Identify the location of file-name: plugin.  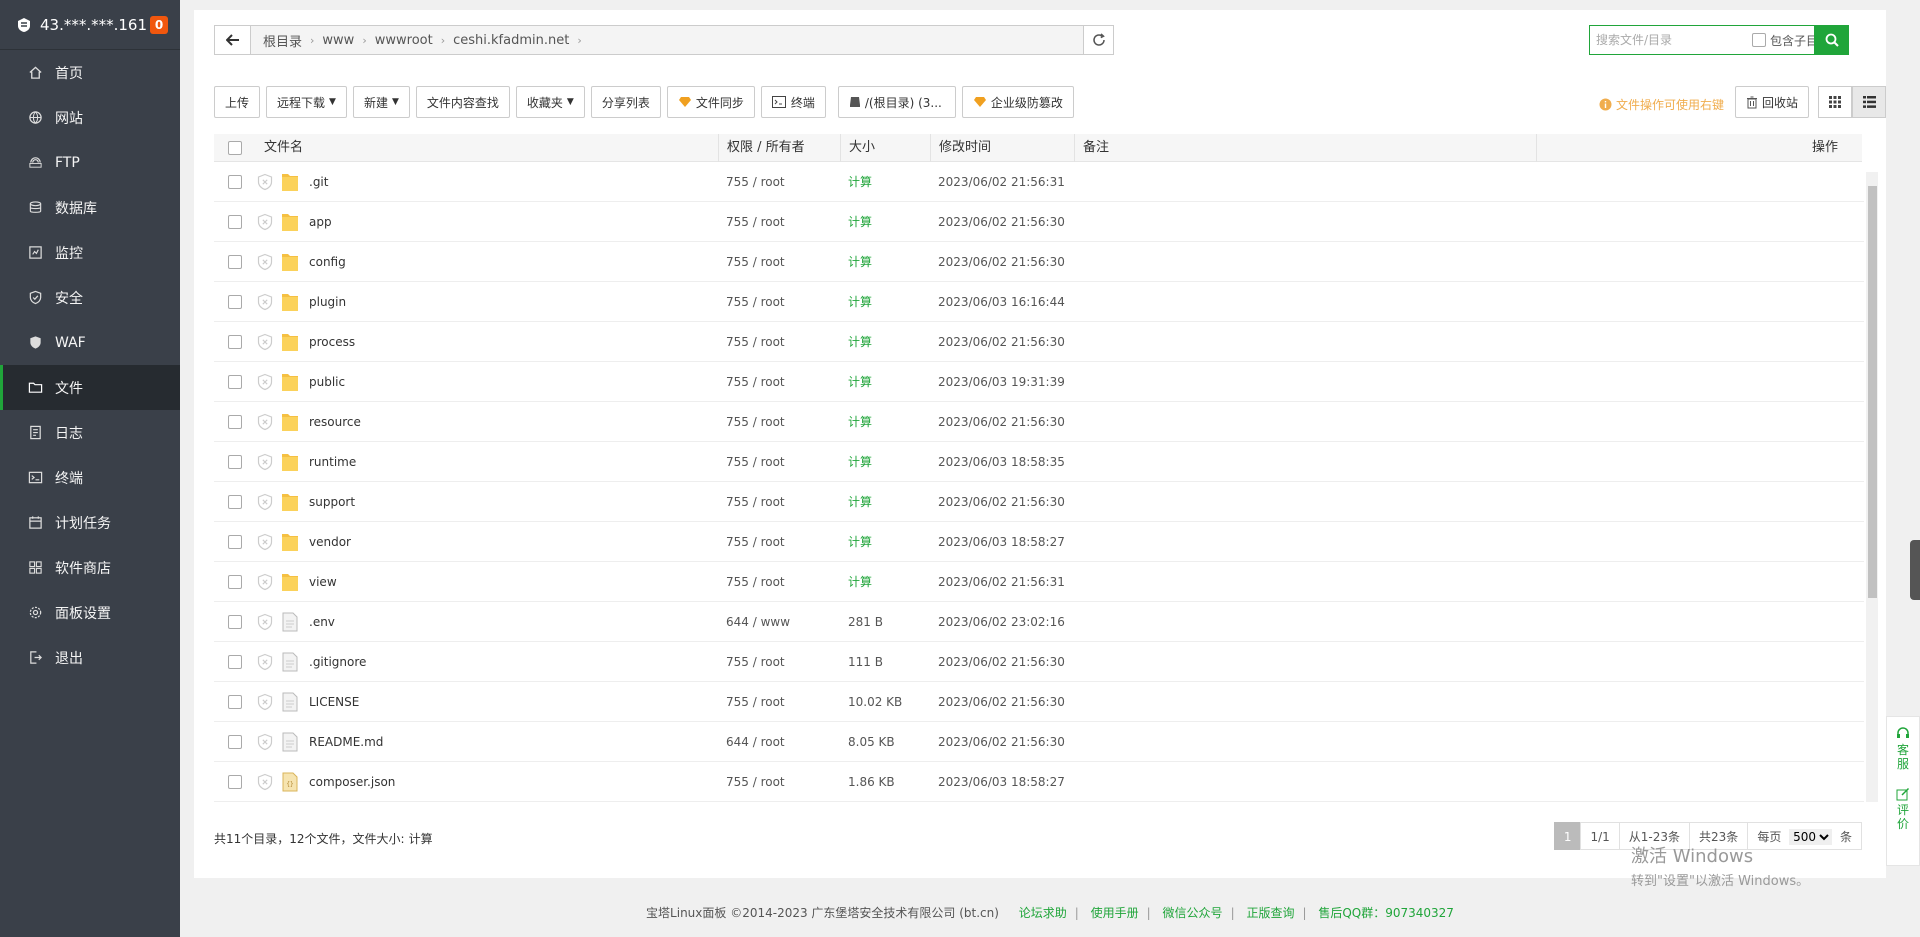
(327, 302).